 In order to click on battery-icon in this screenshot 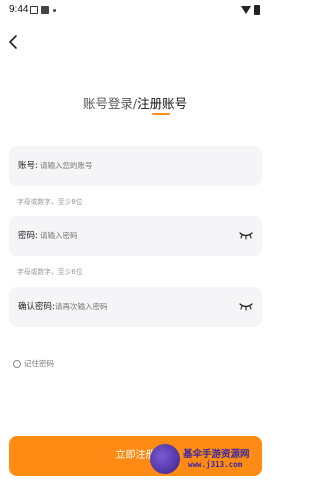, I will do `click(257, 10)`.